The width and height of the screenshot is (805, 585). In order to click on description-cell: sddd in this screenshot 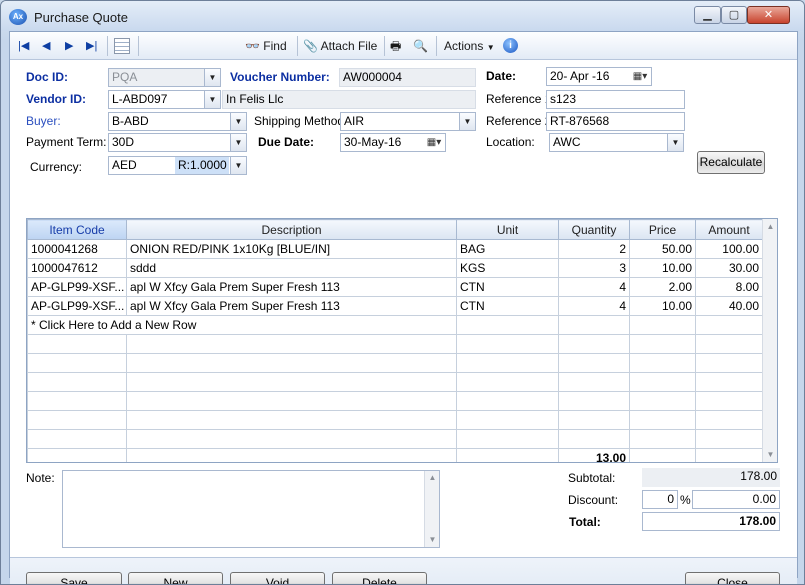, I will do `click(291, 268)`.